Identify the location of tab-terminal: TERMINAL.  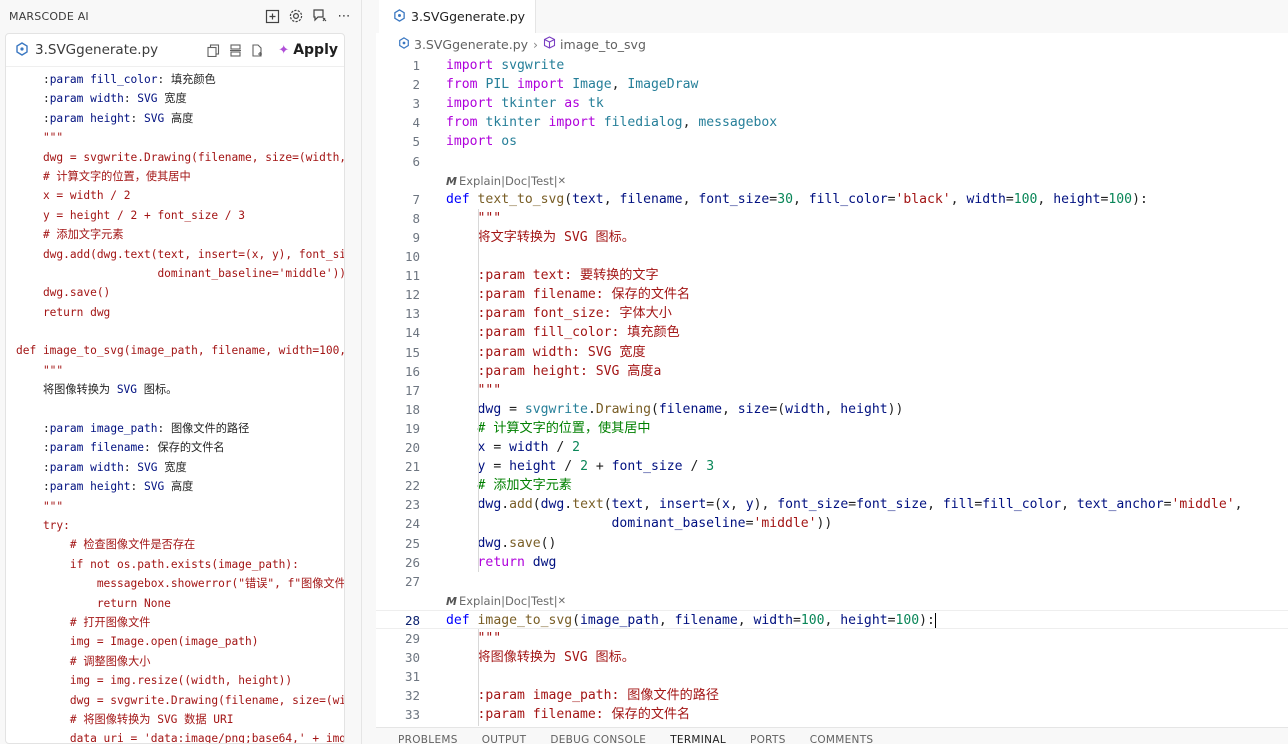
(698, 736).